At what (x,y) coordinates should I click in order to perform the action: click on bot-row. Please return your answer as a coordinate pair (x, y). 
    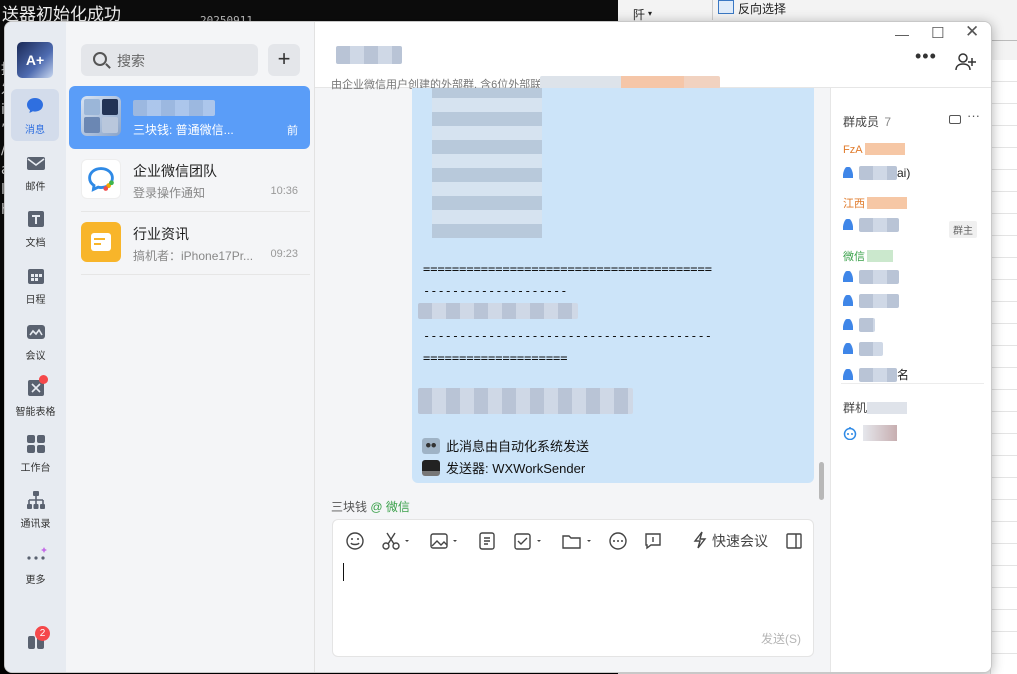
    Looking at the image, I should click on (913, 434).